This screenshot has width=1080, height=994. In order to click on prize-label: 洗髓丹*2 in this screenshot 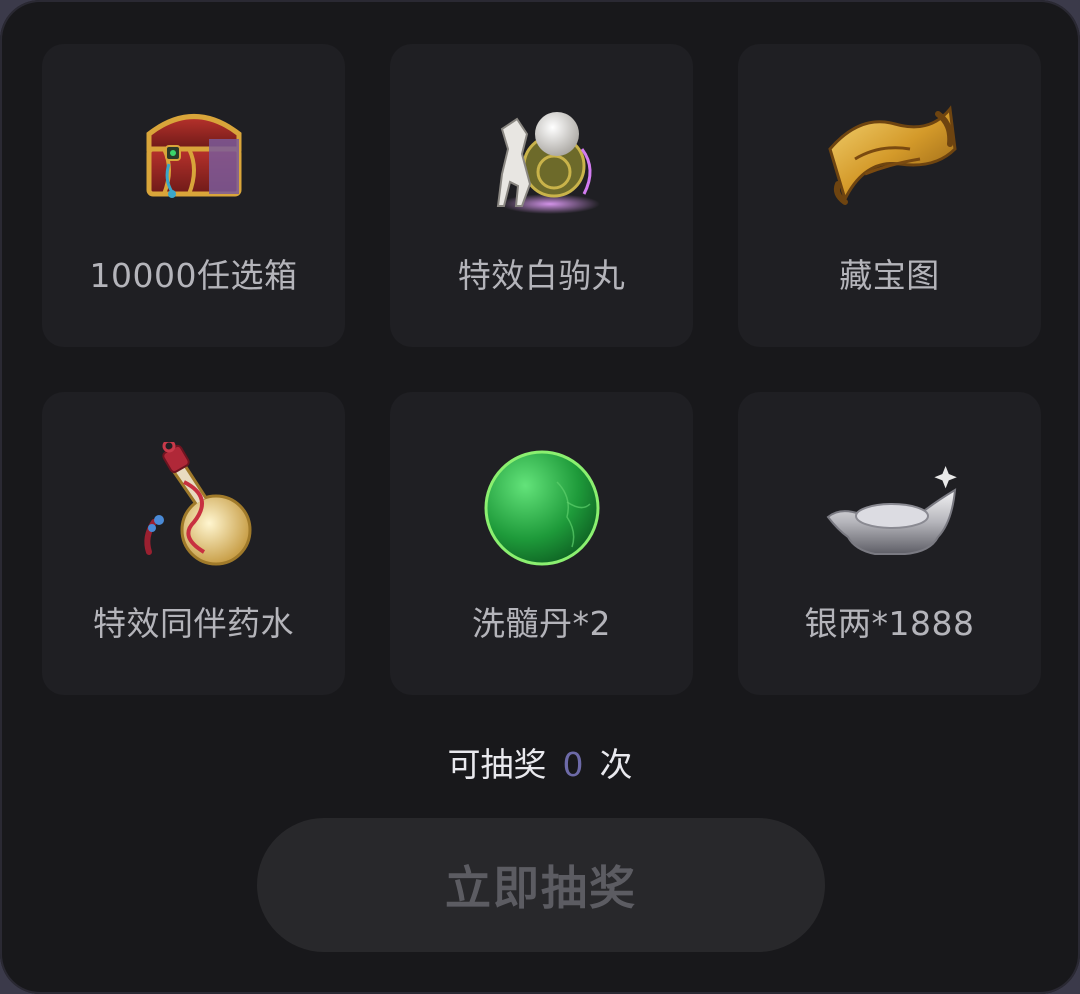, I will do `click(541, 623)`.